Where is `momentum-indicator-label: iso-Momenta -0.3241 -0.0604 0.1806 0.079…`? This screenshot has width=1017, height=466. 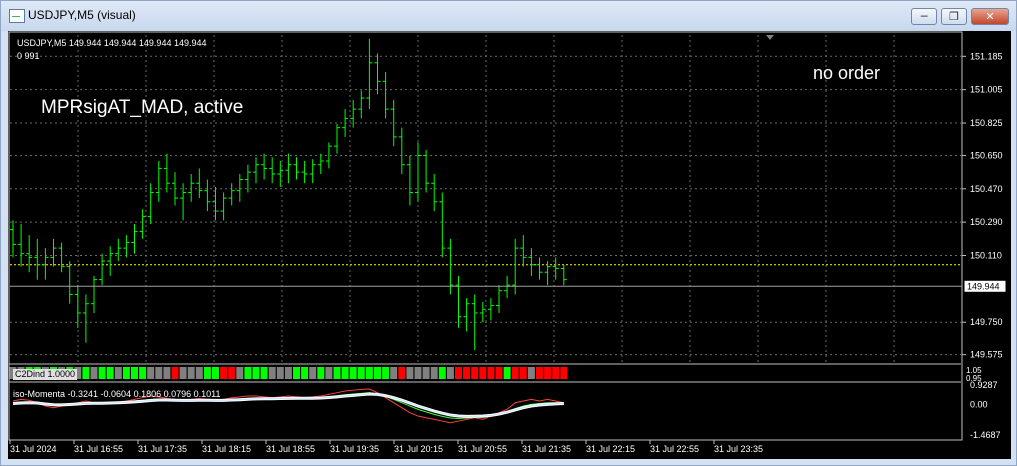 momentum-indicator-label: iso-Momenta -0.3241 -0.0604 0.1806 0.079… is located at coordinates (117, 394).